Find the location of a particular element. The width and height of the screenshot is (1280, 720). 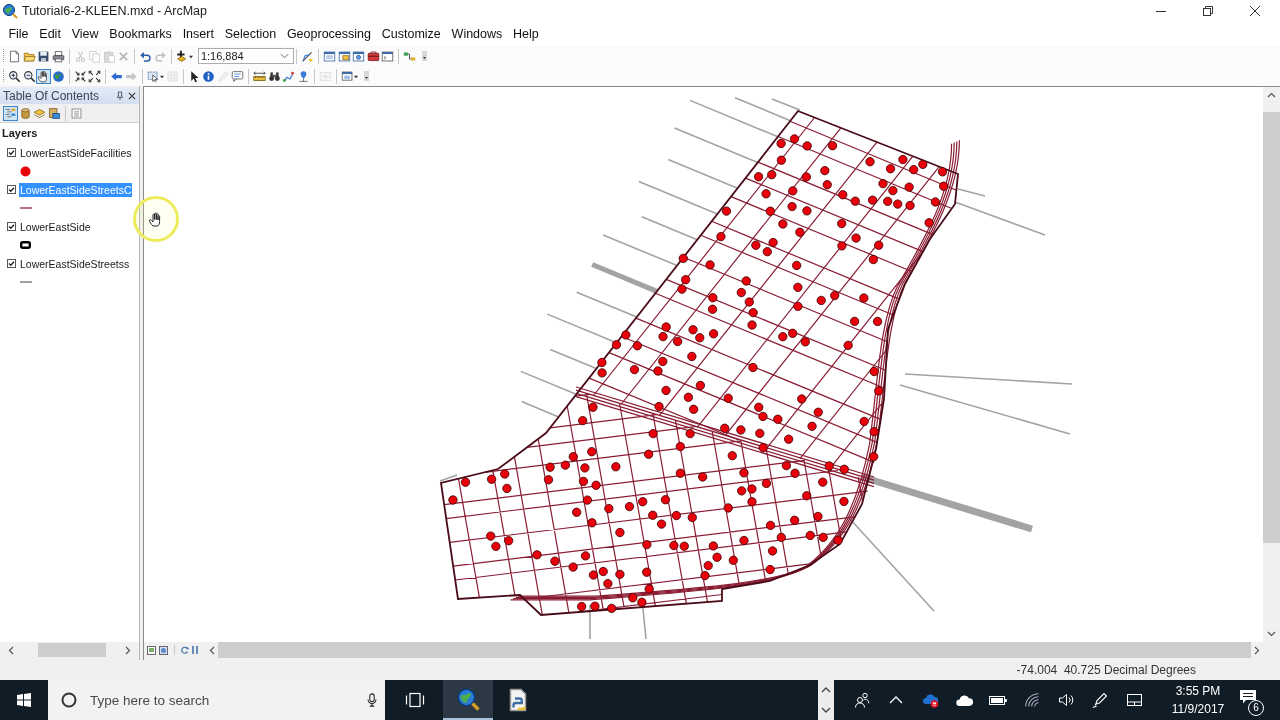

map-pin-icon is located at coordinates (303, 76).